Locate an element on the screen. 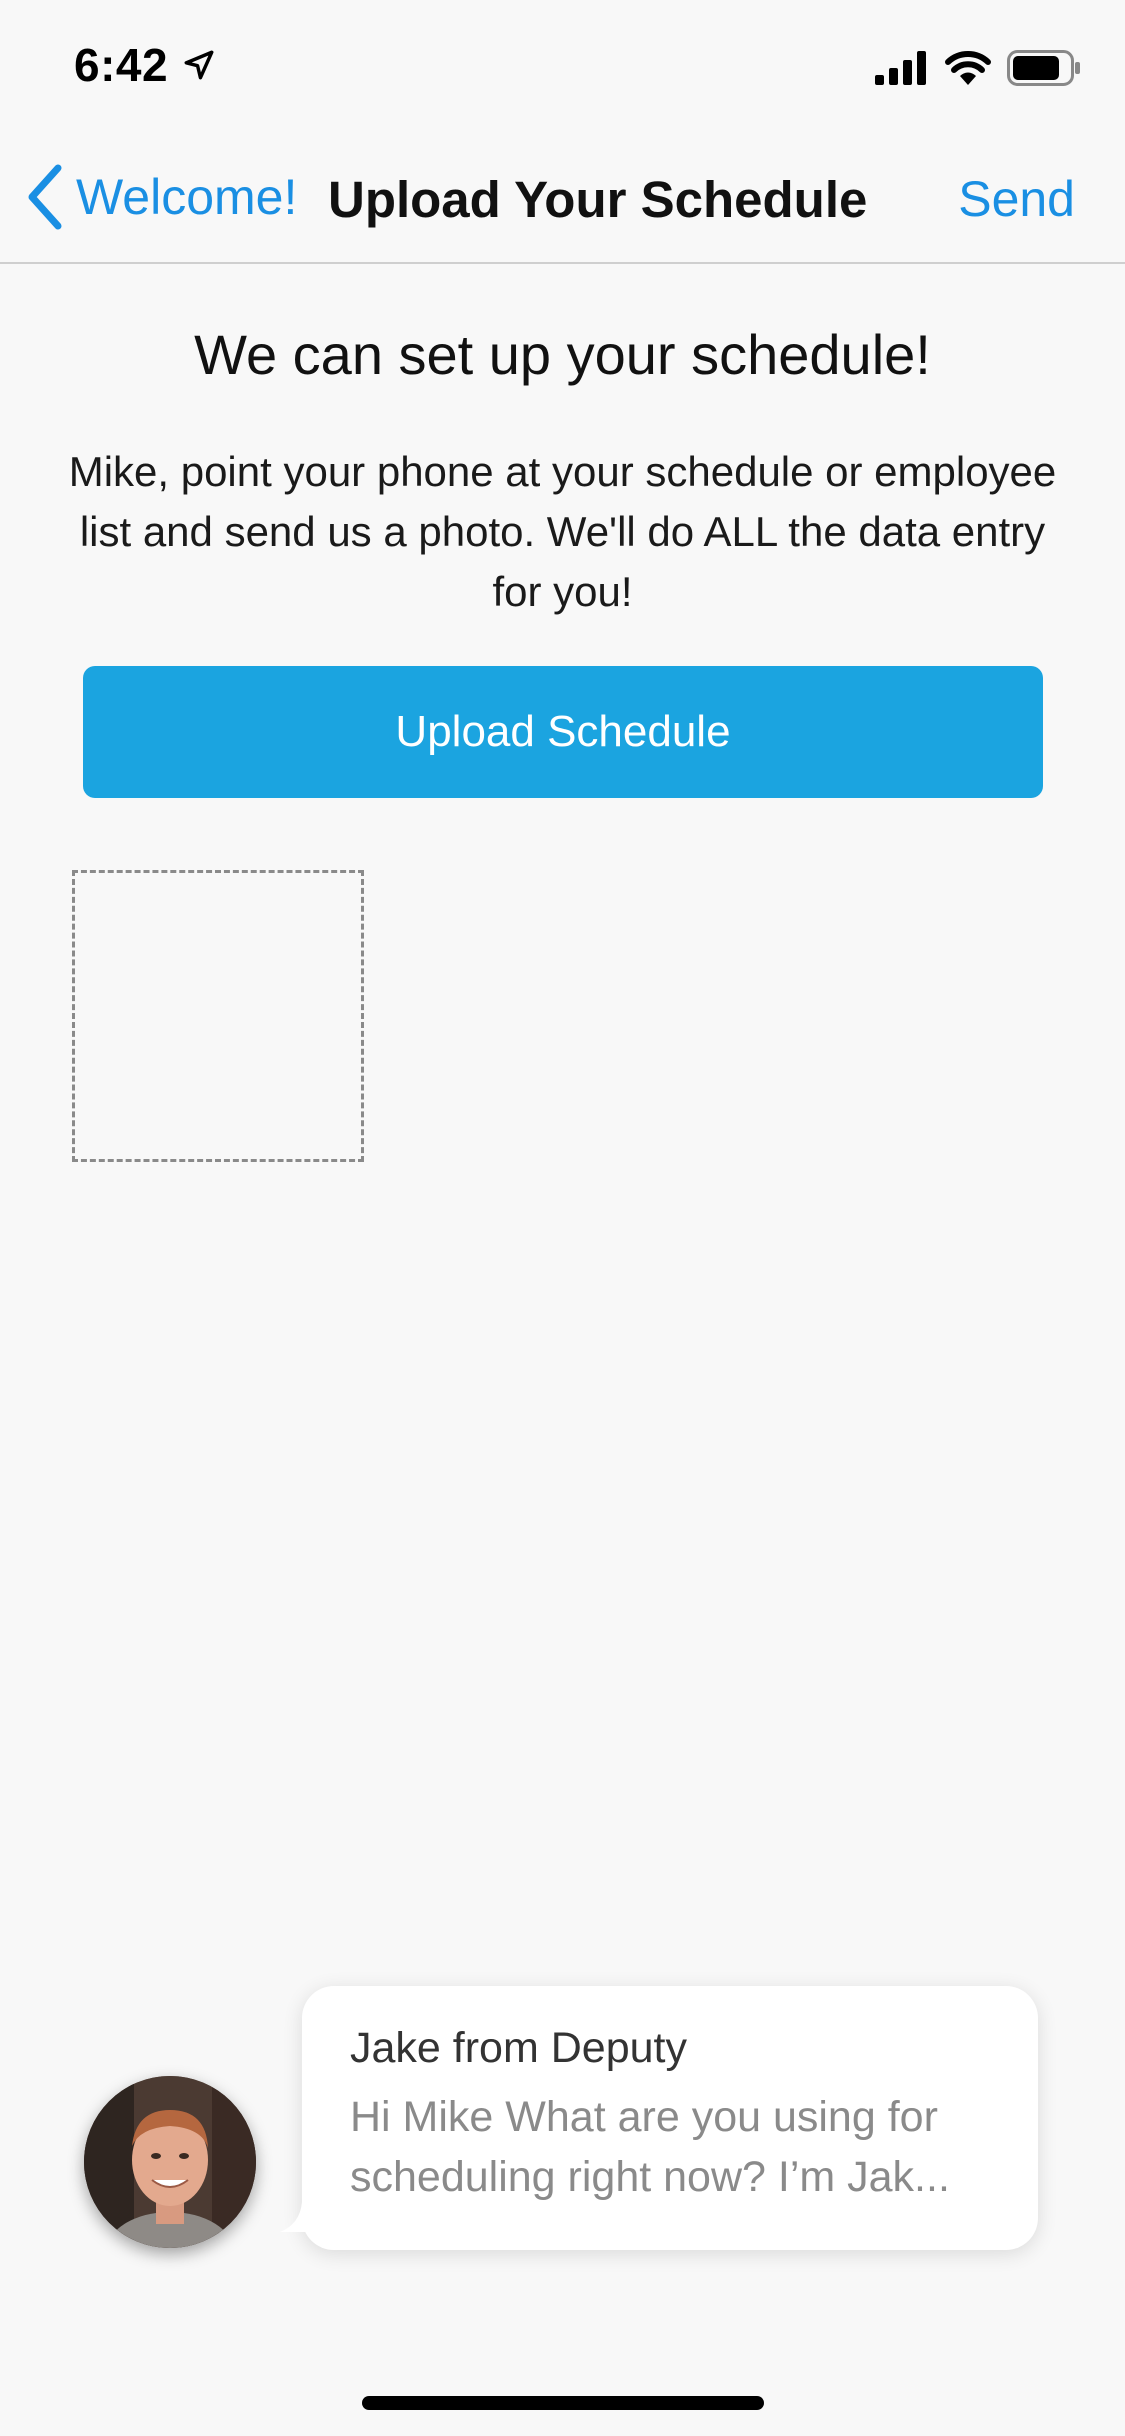 The image size is (1125, 2436). location-arrow-icon is located at coordinates (199, 65).